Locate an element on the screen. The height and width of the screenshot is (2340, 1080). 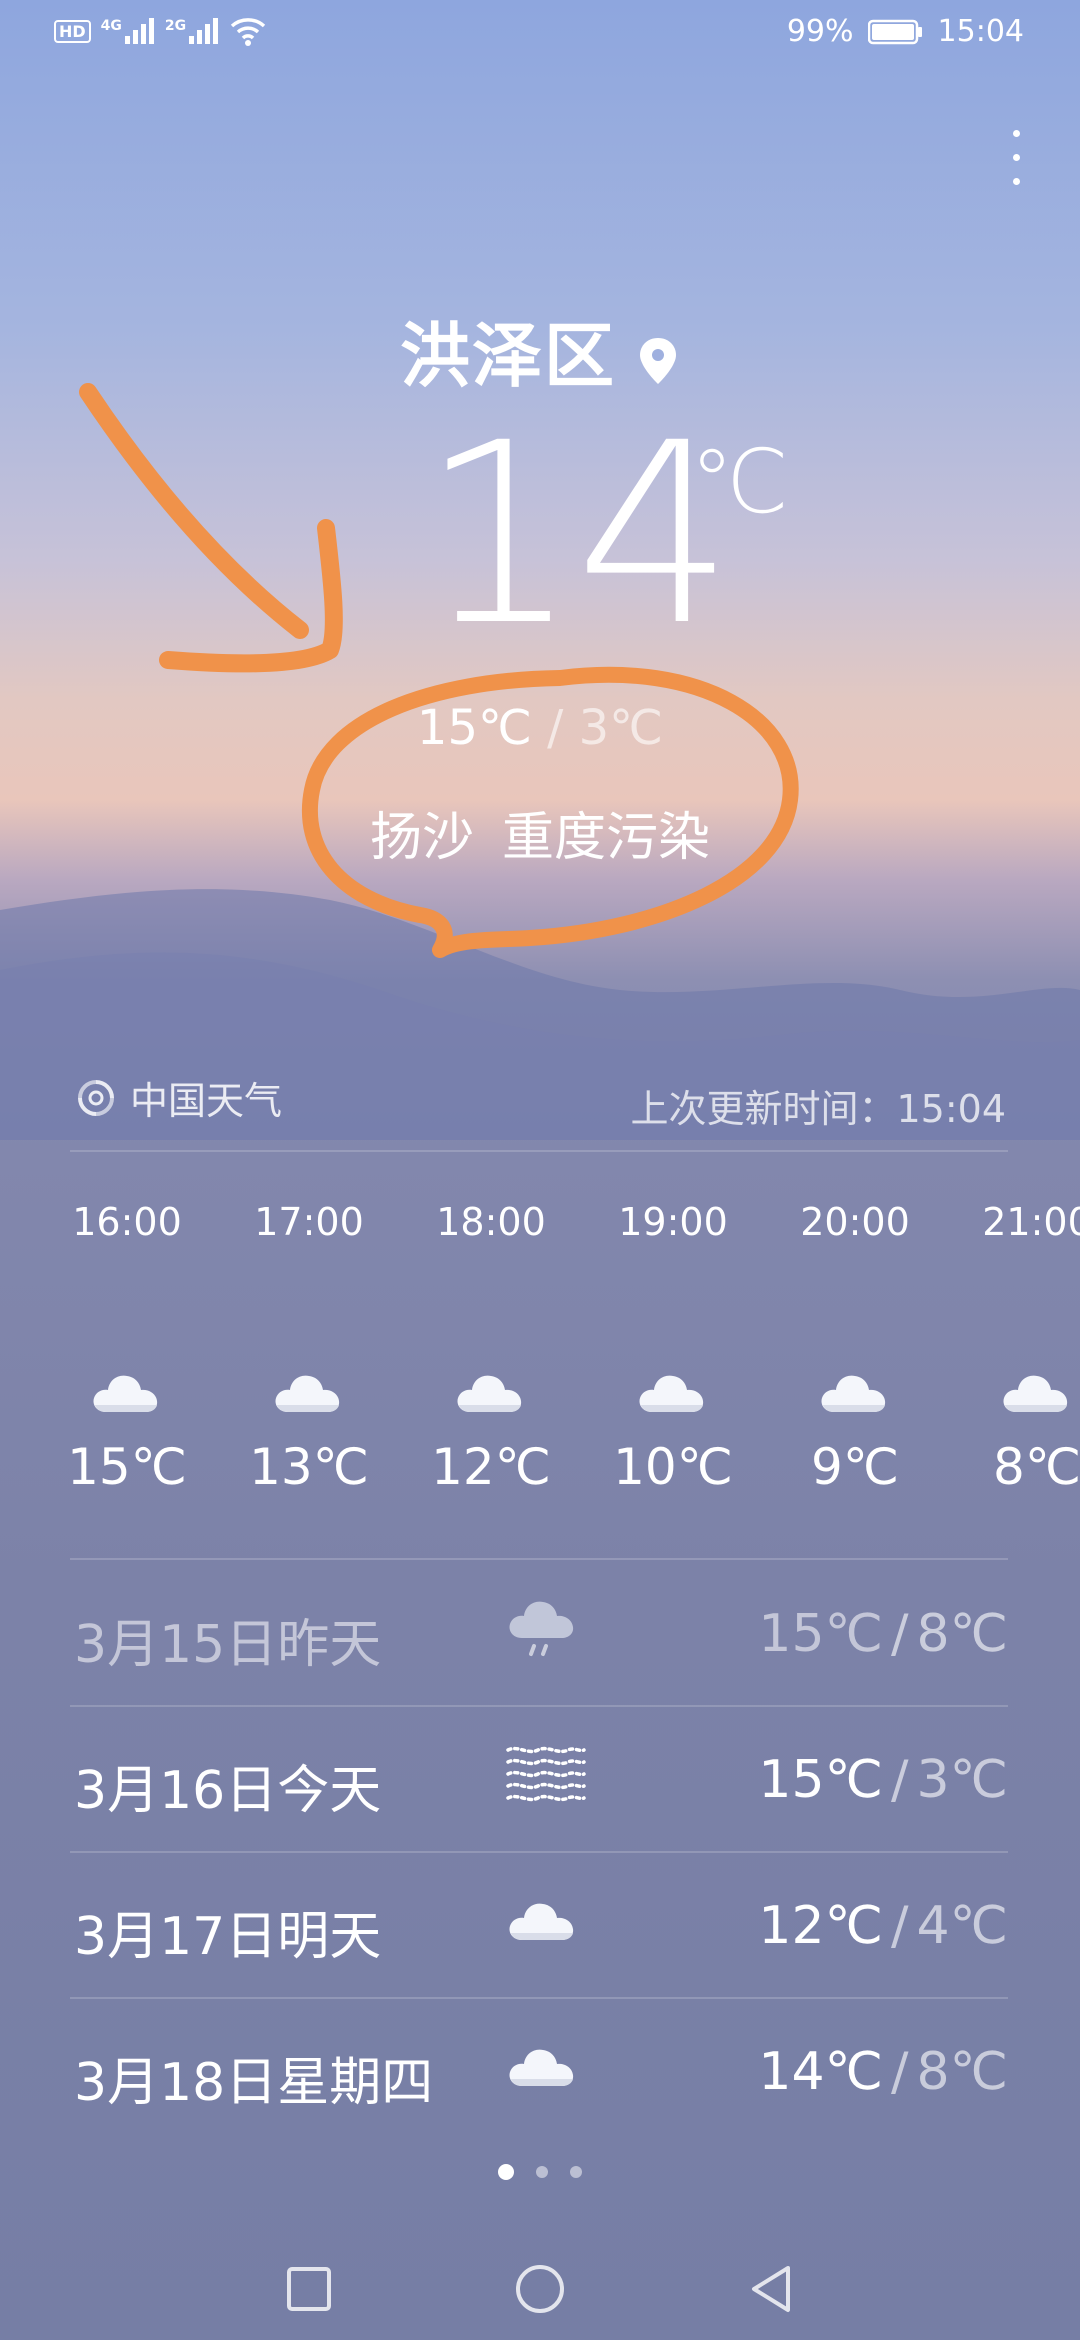
navigation-bar is located at coordinates (540, 2290).